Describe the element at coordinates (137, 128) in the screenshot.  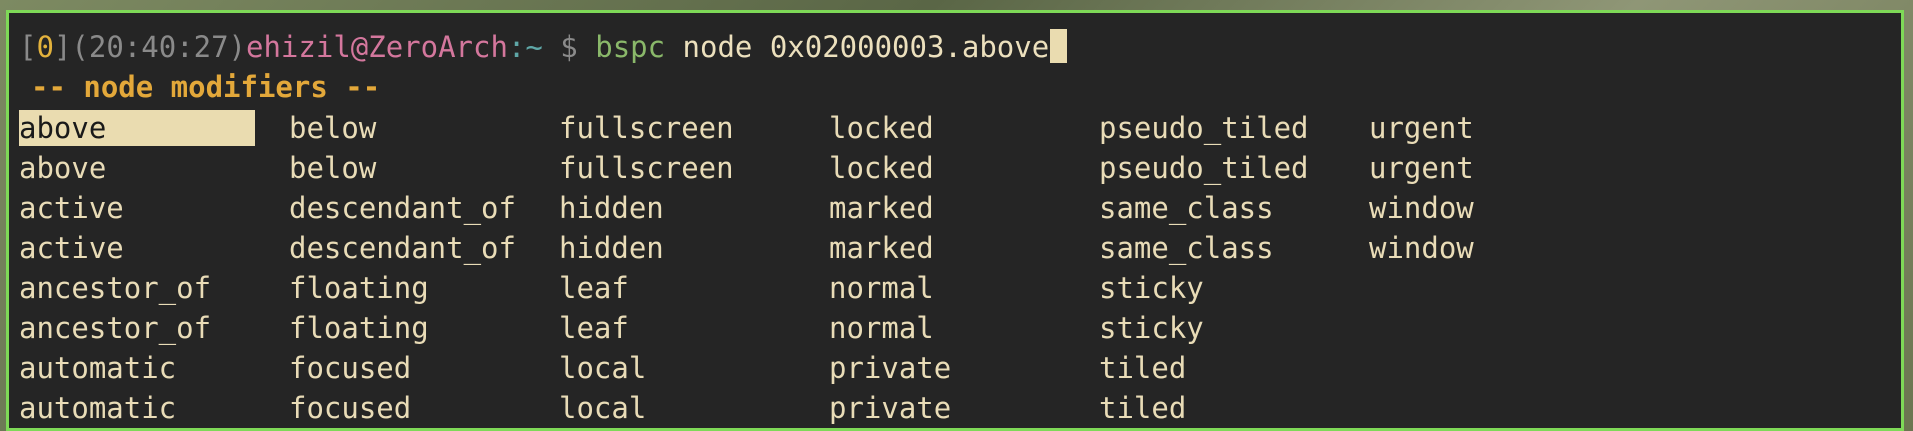
I see `completion-item-selected: above` at that location.